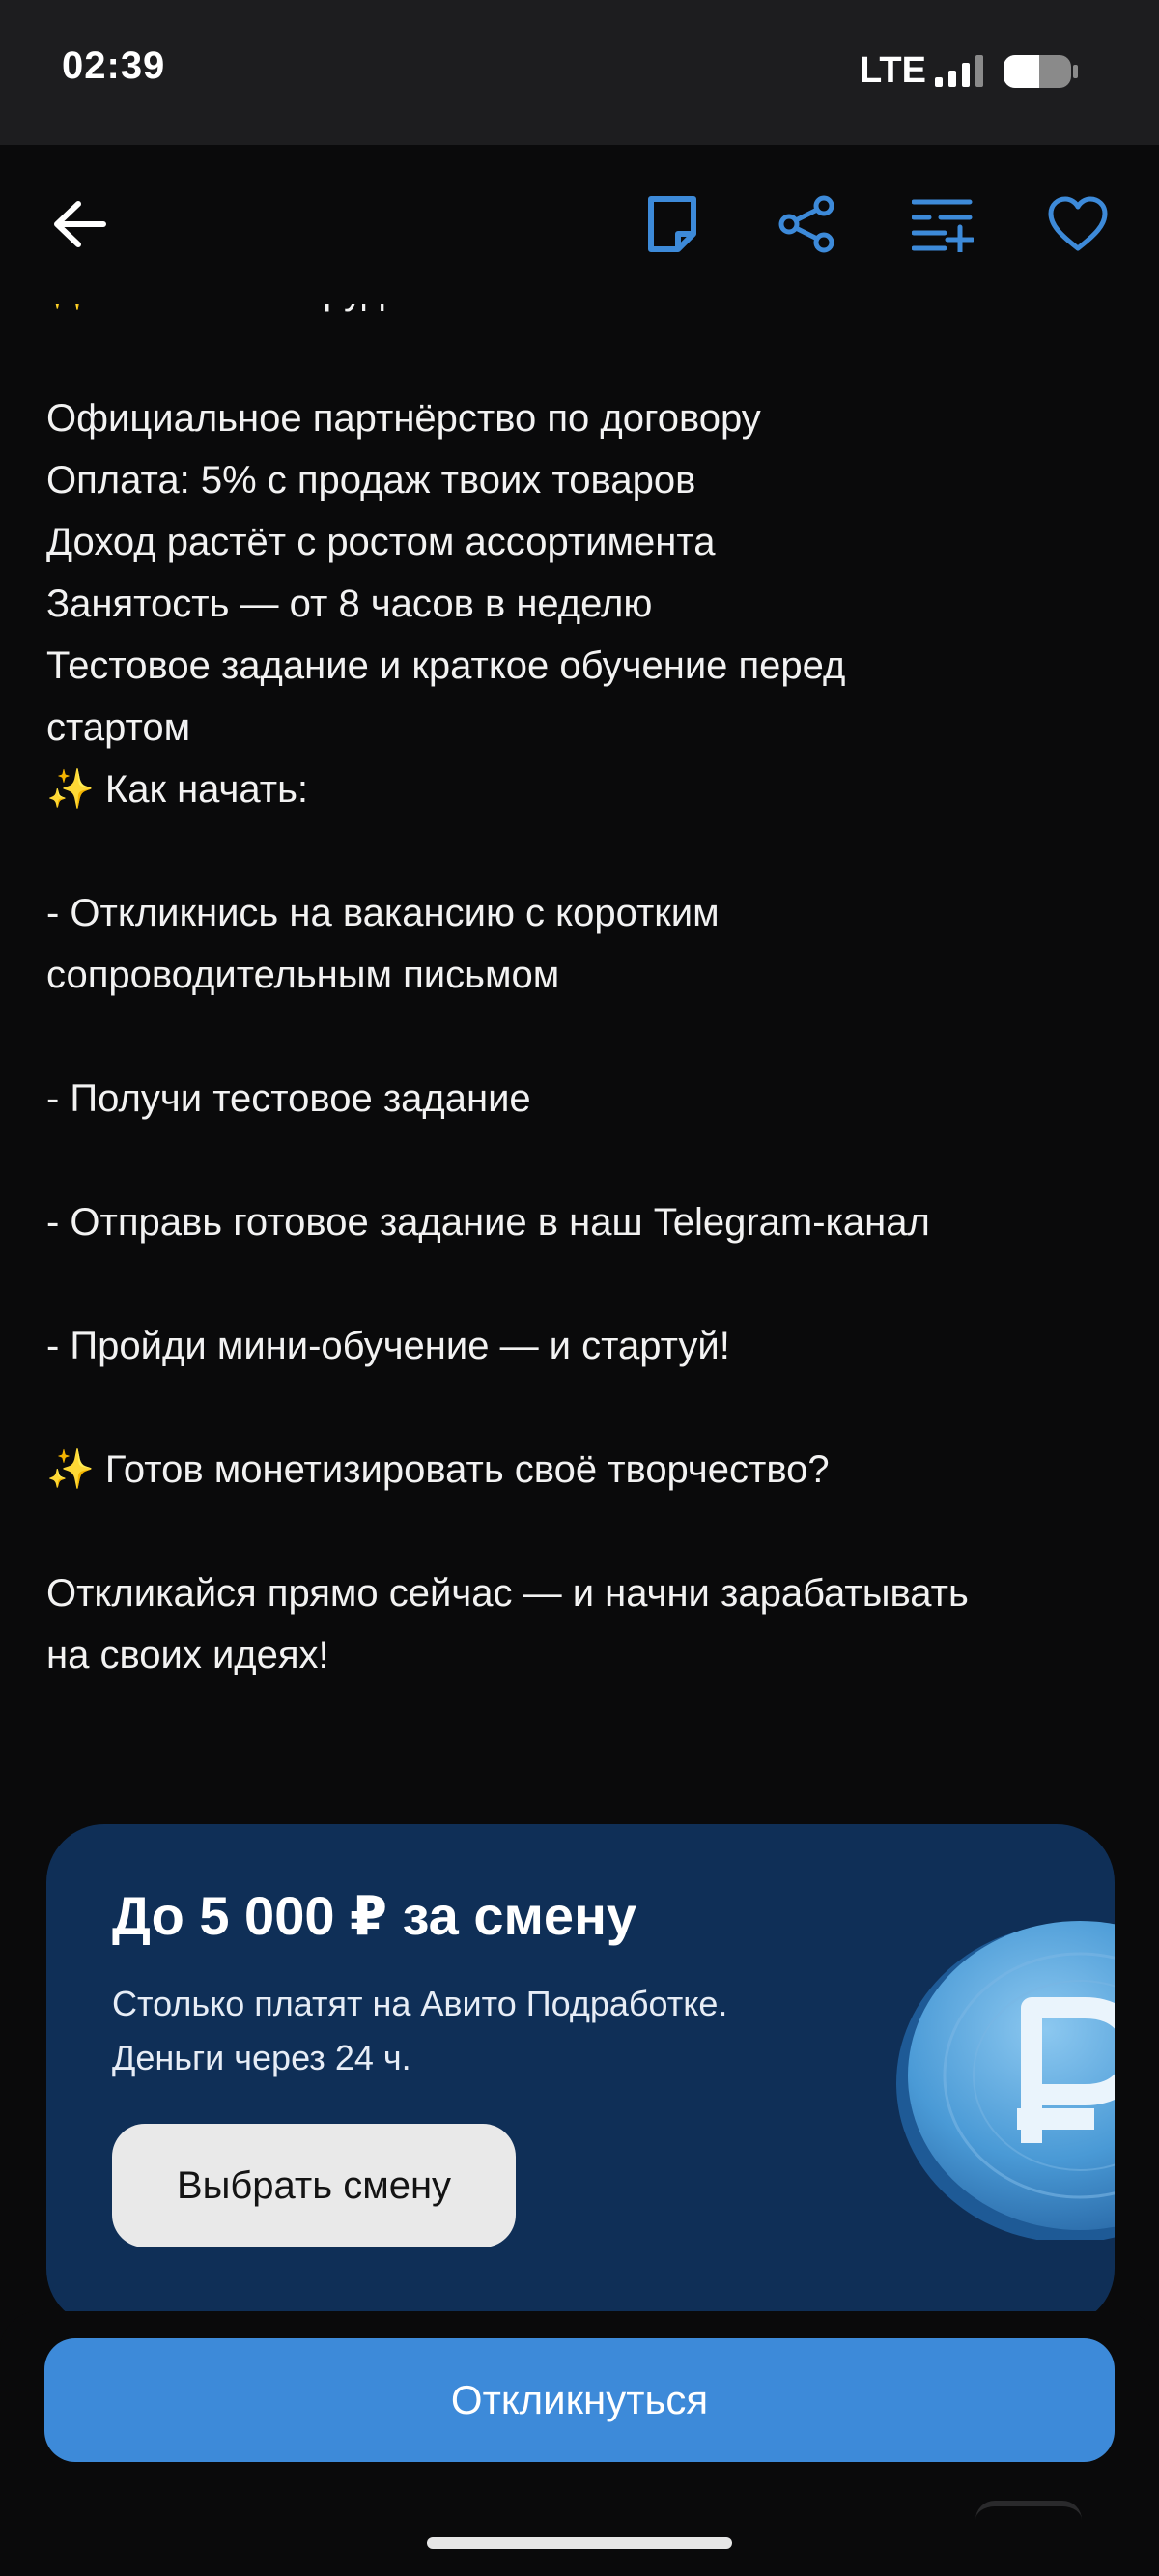 This screenshot has width=1159, height=2576. Describe the element at coordinates (371, 480) in the screenshot. I see `terms-line: Оплата: 5% с продаж твоих товаров` at that location.